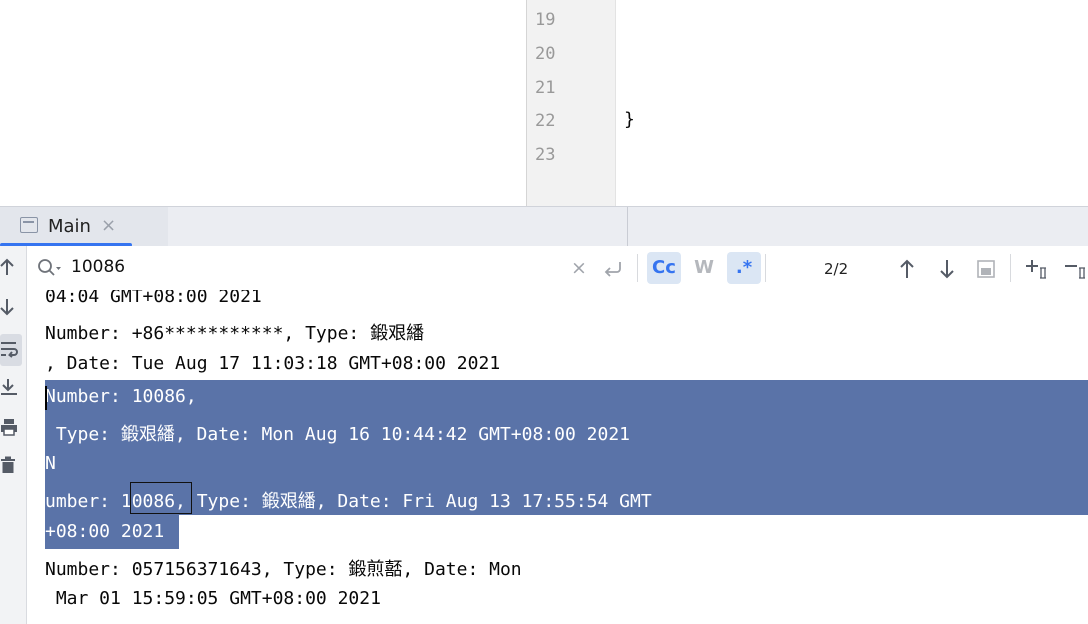  I want to click on console-left-toolbar, so click(13, 435).